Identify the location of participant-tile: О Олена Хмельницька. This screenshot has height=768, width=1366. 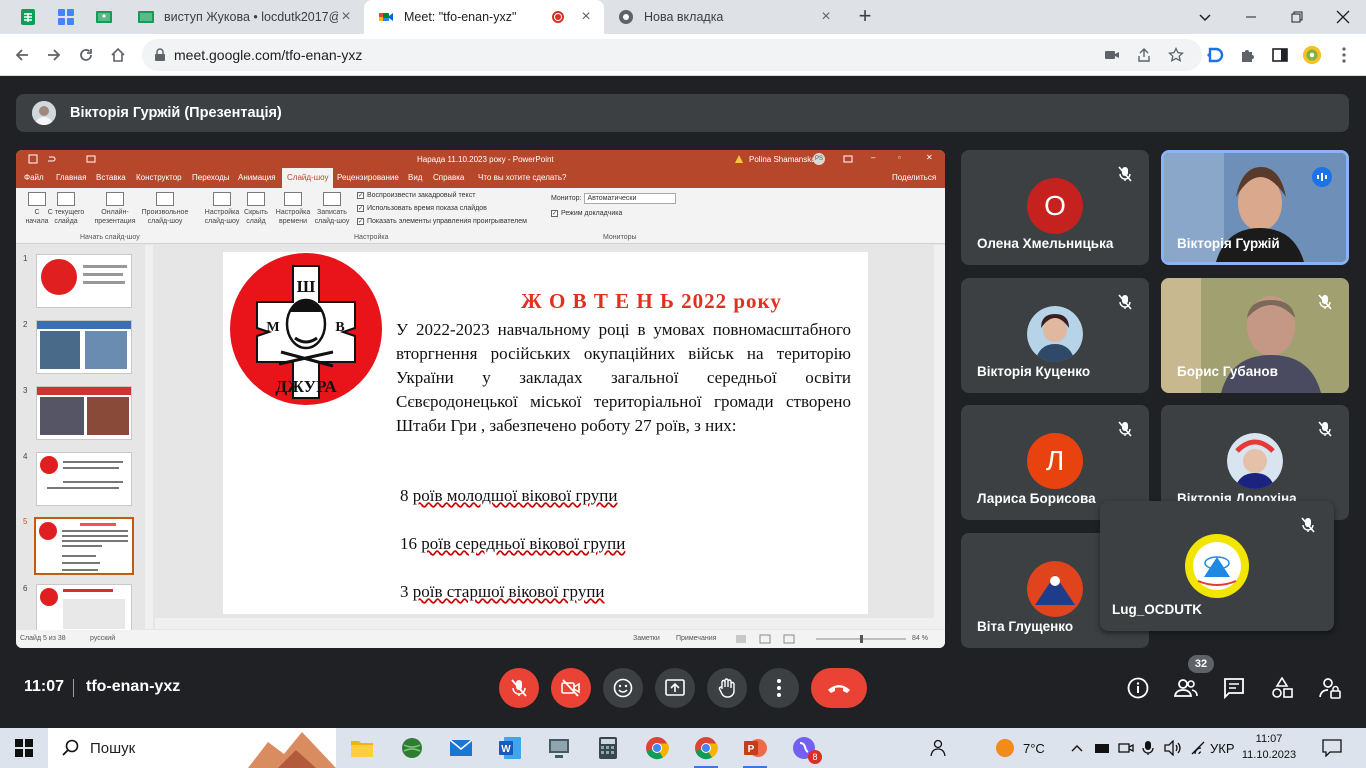
(1055, 207).